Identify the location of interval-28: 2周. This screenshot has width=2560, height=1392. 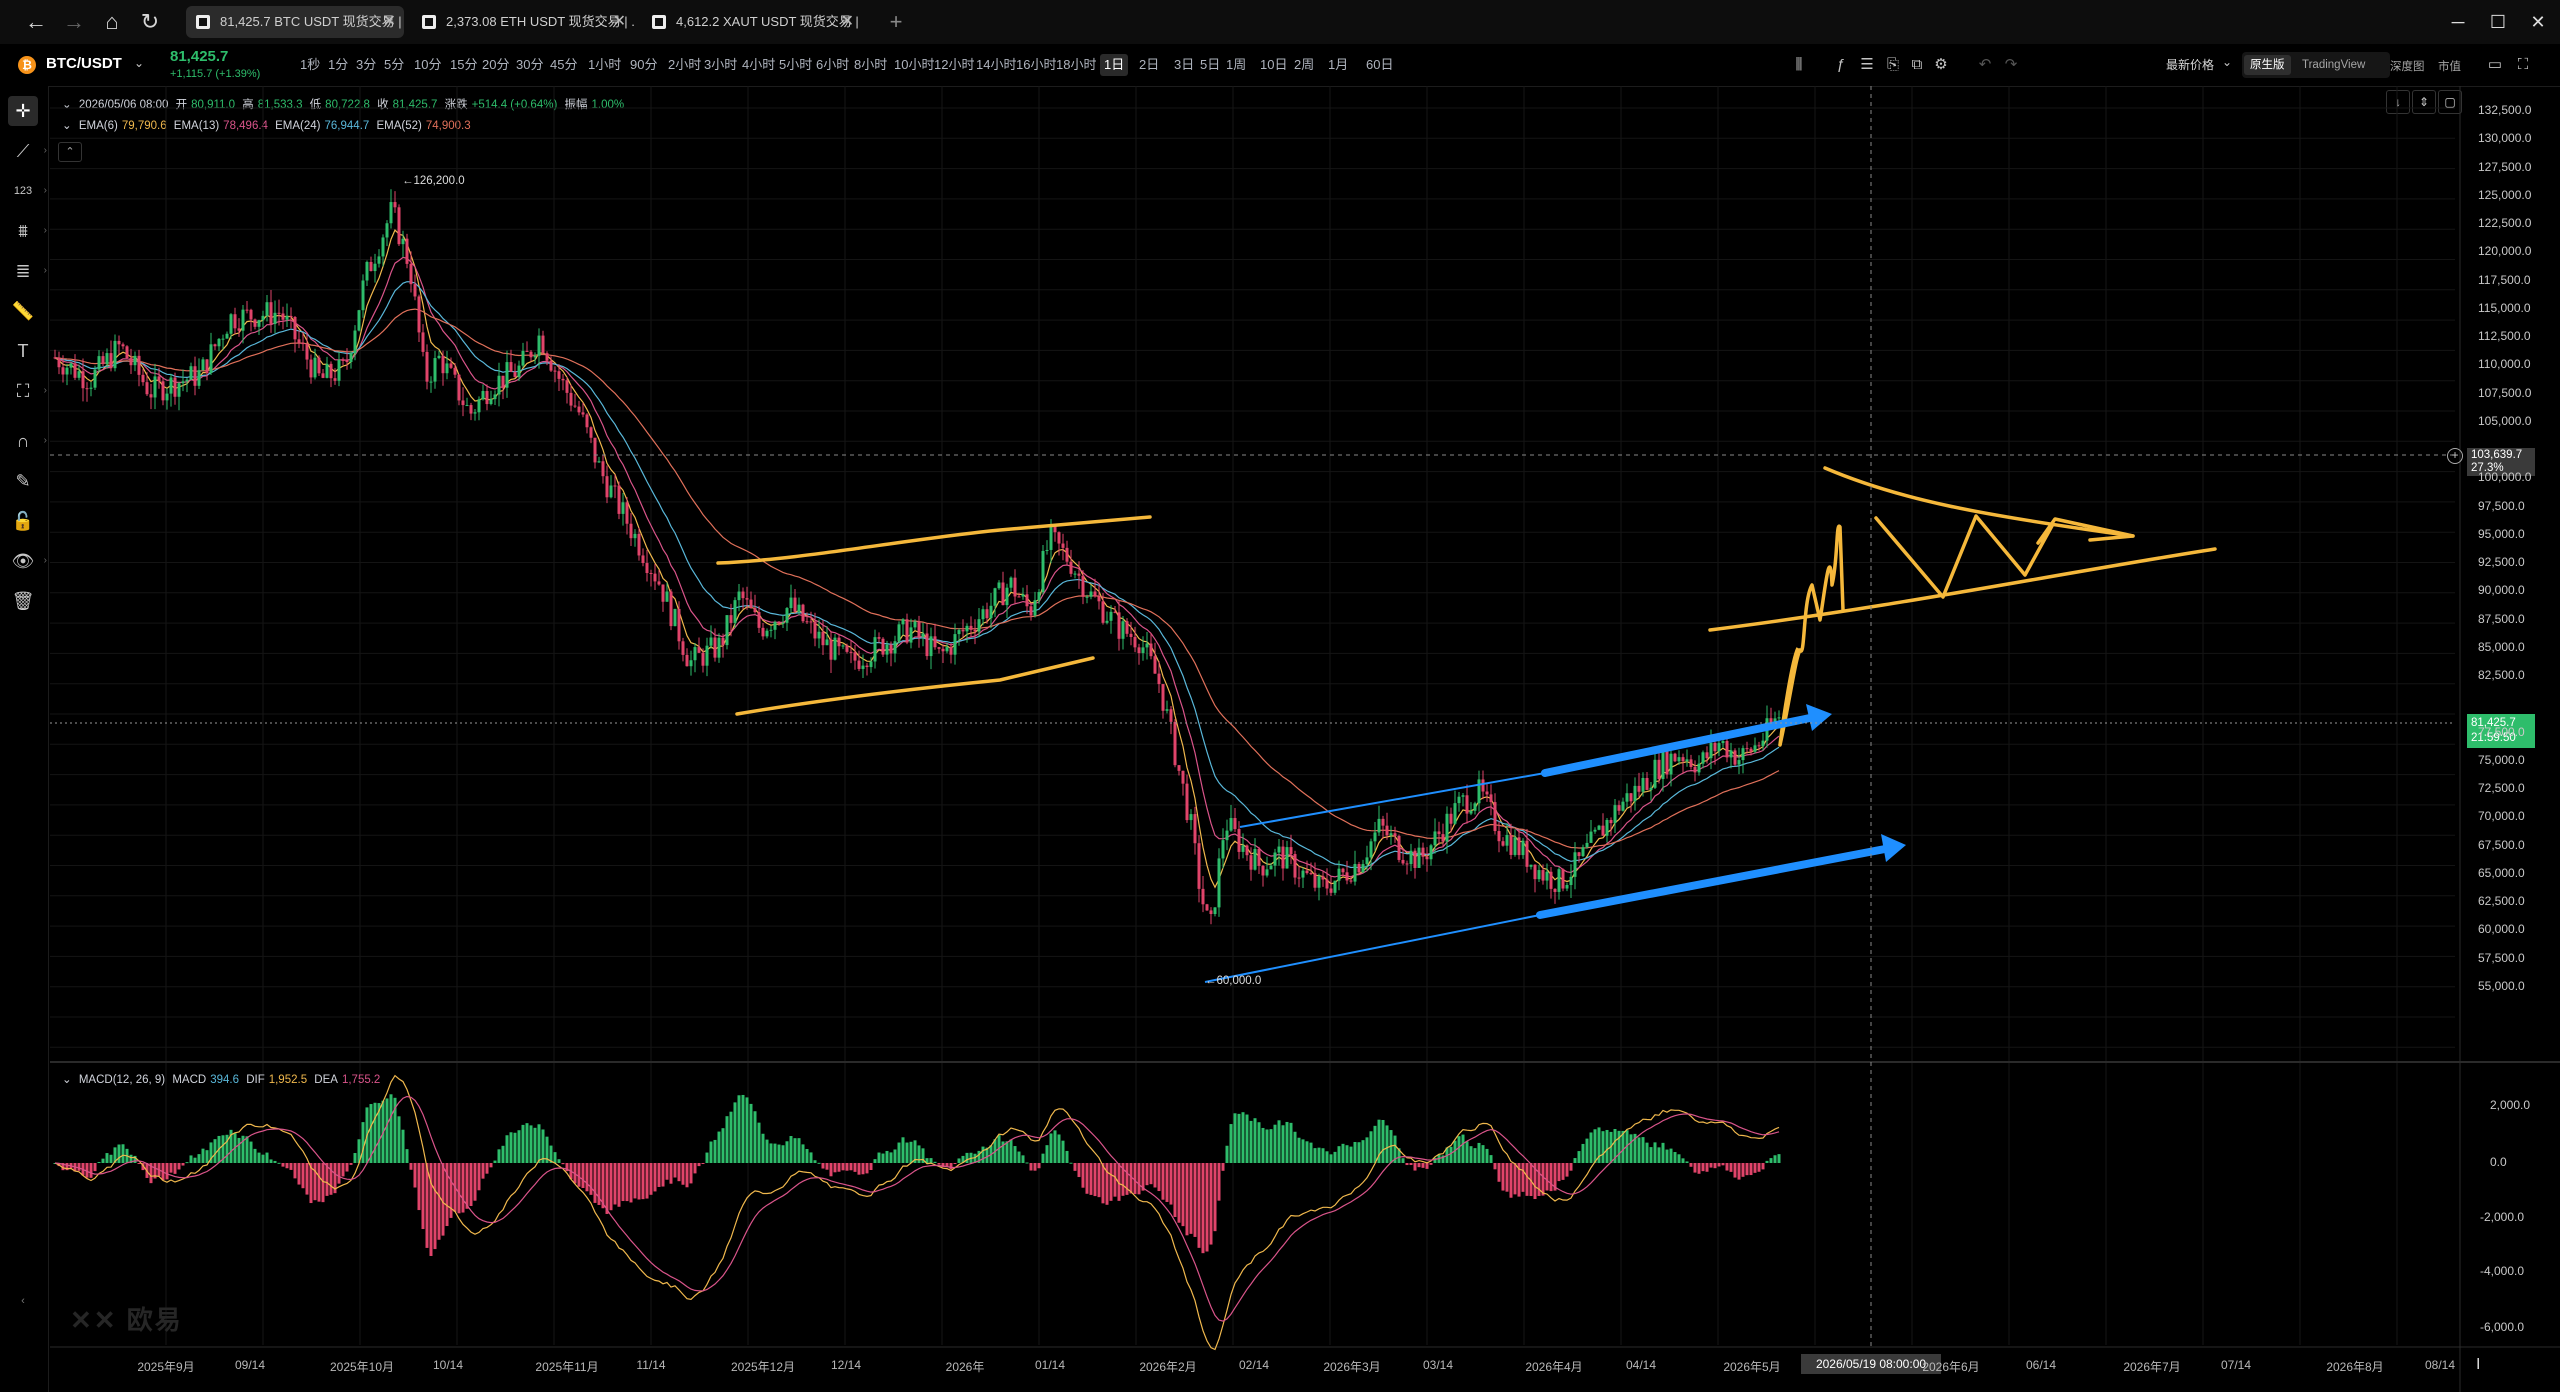
(1304, 65).